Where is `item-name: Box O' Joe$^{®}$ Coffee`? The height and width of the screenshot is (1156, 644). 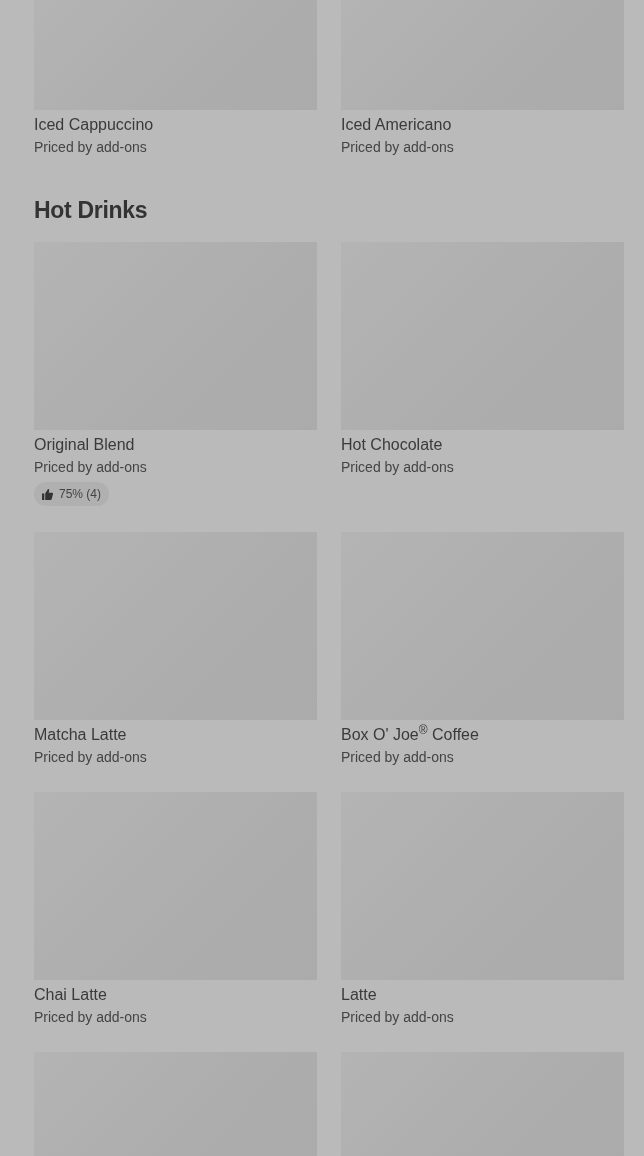
item-name: Box O' Joe$^{®}$ Coffee is located at coordinates (482, 734).